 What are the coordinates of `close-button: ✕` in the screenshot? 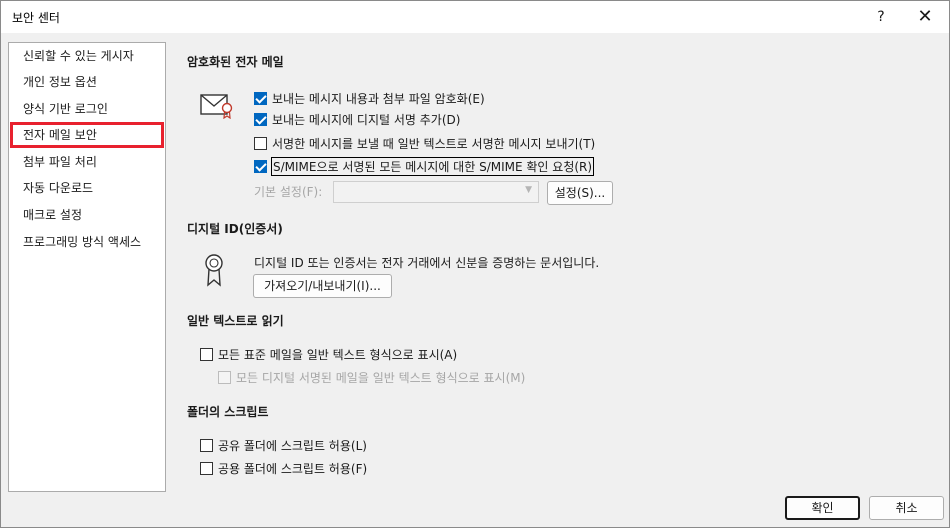 It's located at (925, 17).